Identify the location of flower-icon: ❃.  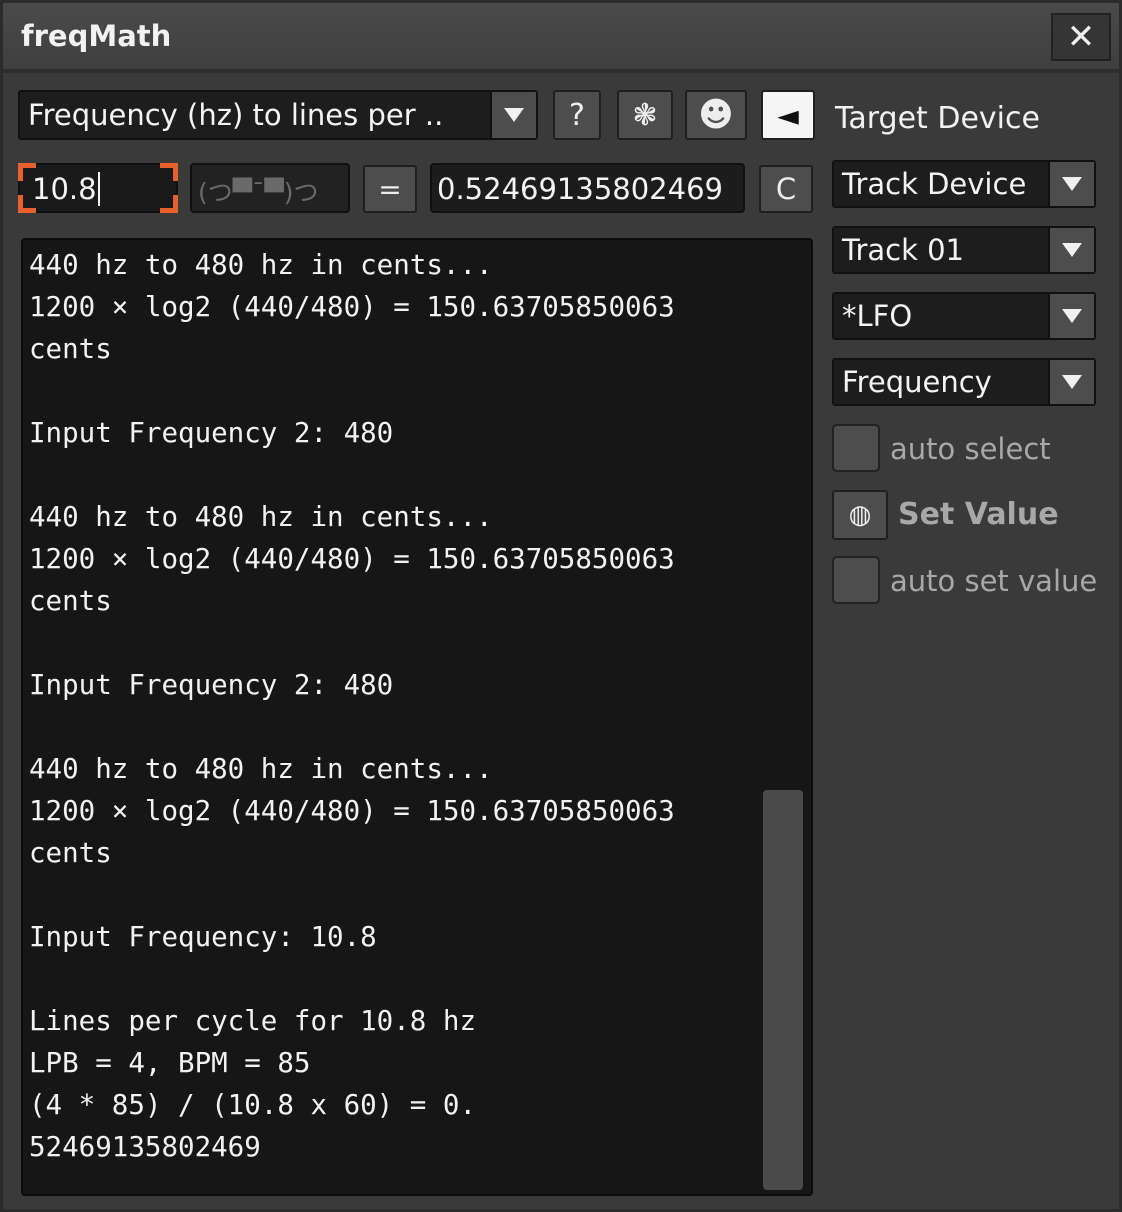
(645, 115).